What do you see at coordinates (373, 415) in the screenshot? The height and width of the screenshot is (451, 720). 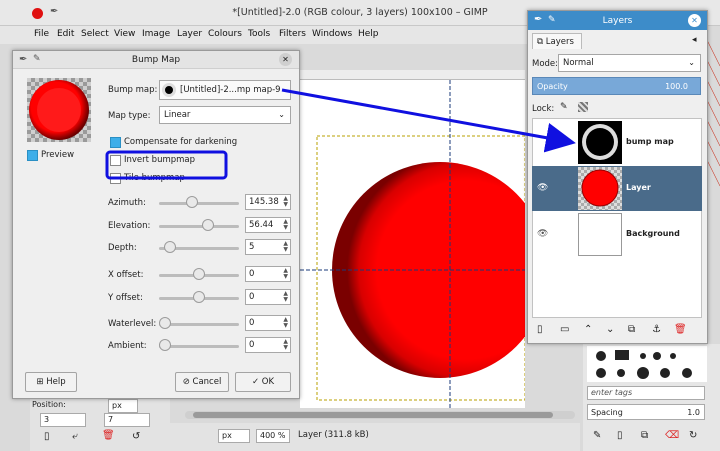 I see `scrollbar-thumb` at bounding box center [373, 415].